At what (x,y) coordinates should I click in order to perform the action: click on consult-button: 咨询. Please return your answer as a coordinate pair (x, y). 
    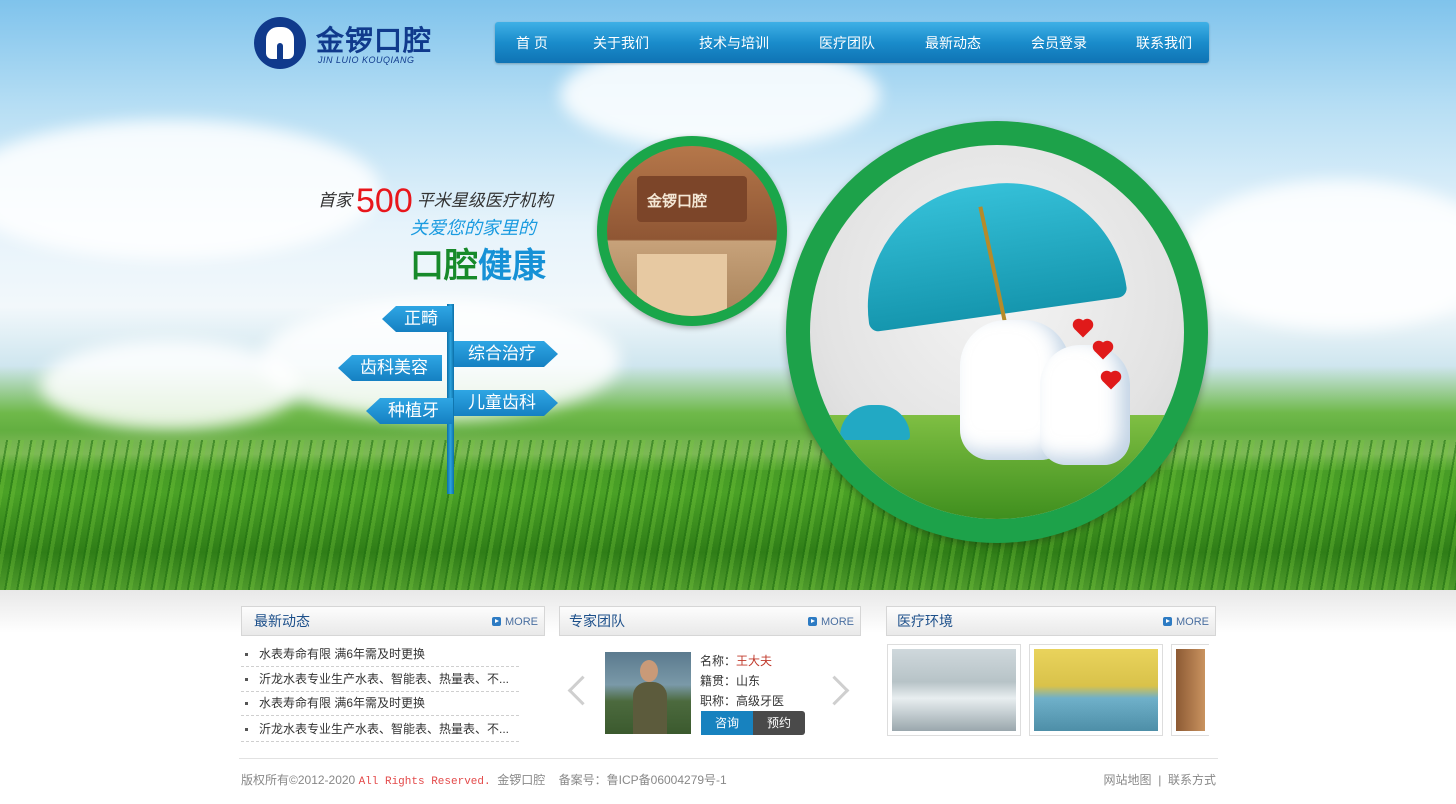
    Looking at the image, I should click on (727, 723).